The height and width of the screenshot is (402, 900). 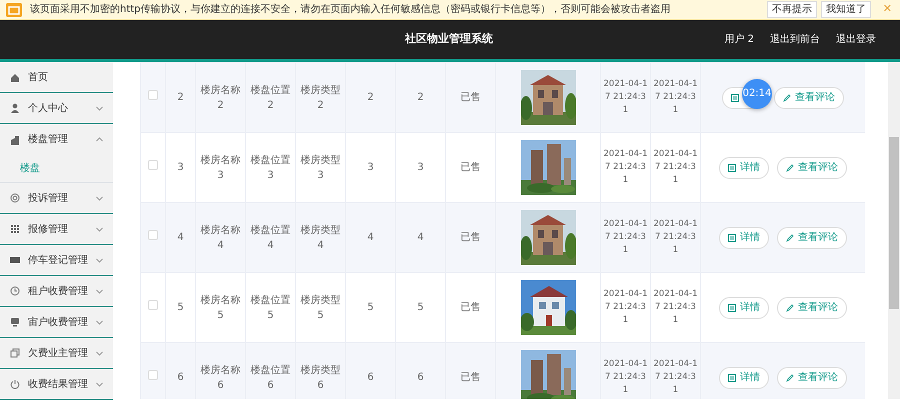 What do you see at coordinates (351, 9) in the screenshot?
I see `warning-message: 该页面采用不加密的http传输协议，与你建立的连接不安全，请勿在页面内输入任何敏感信息（密码或银行卡信息等），否则可能会被攻击者盗用` at bounding box center [351, 9].